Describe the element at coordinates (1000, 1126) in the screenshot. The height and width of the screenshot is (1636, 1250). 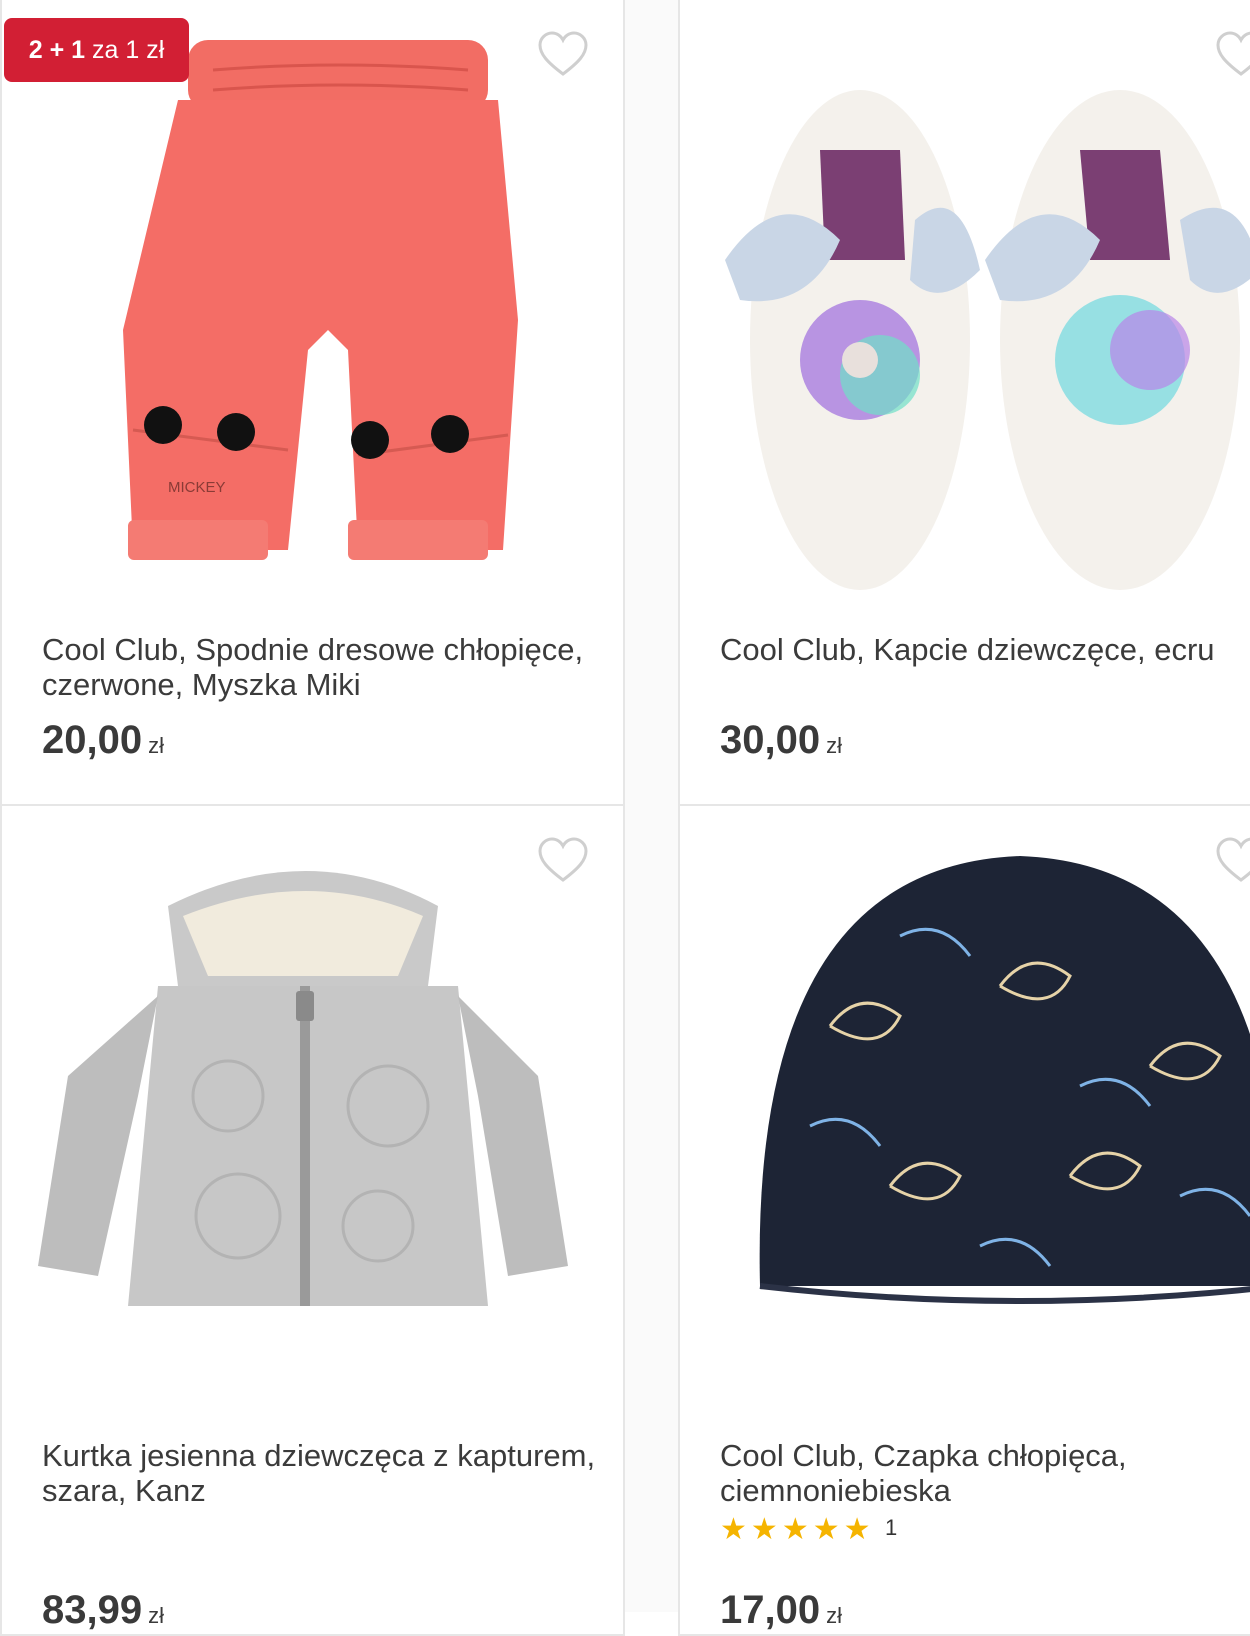
I see `beanie-image` at that location.